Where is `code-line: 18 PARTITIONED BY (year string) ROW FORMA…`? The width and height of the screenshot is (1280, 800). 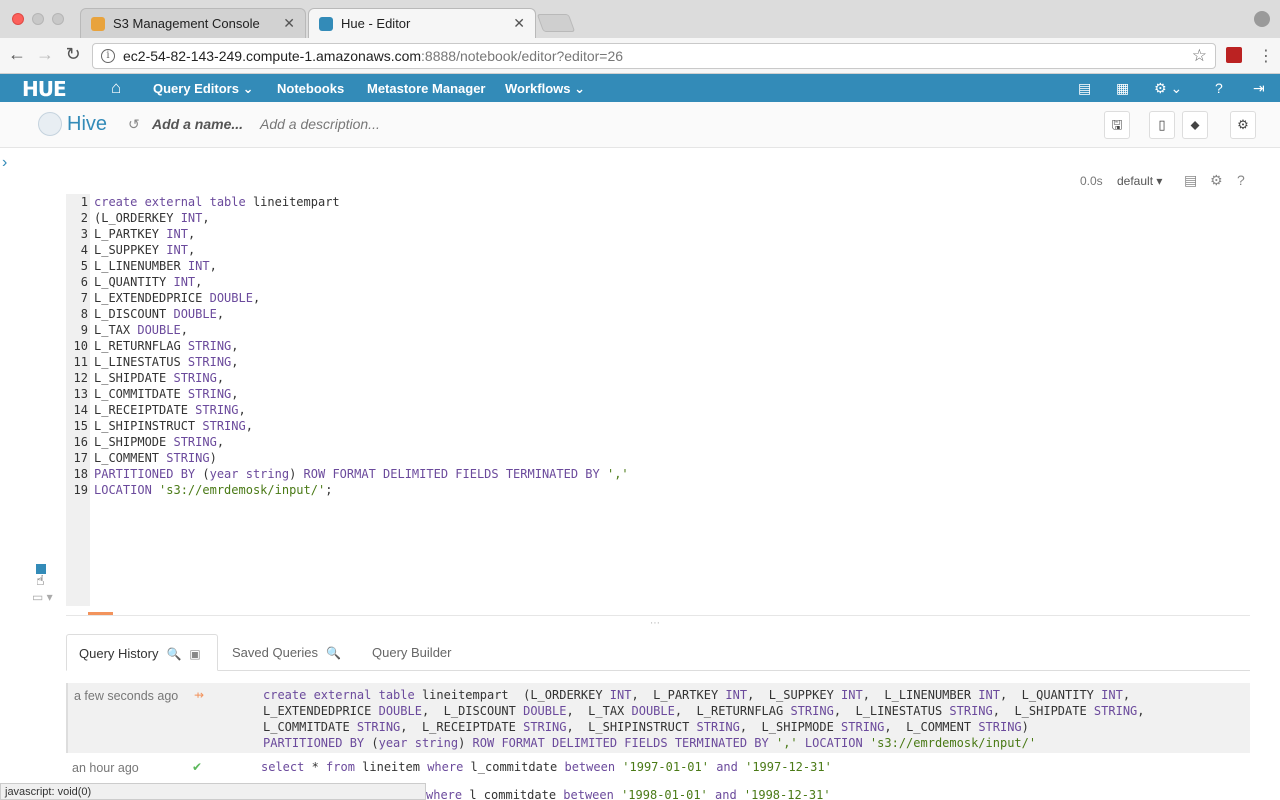 code-line: 18 PARTITIONED BY (year string) ROW FORMA… is located at coordinates (566, 474).